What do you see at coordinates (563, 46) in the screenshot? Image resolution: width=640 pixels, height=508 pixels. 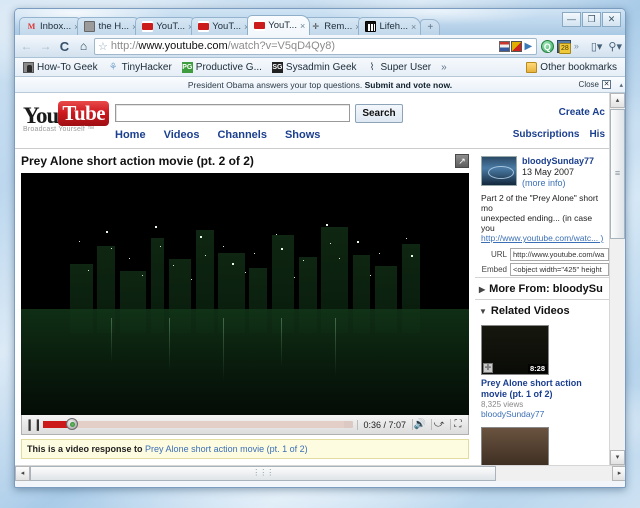 I see `calendar-28-icon` at bounding box center [563, 46].